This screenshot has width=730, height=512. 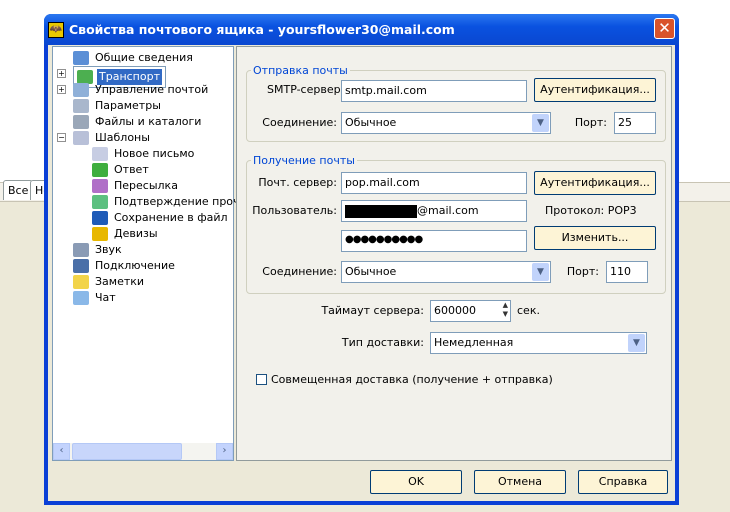 I want to click on scroll-thumb, so click(x=127, y=451).